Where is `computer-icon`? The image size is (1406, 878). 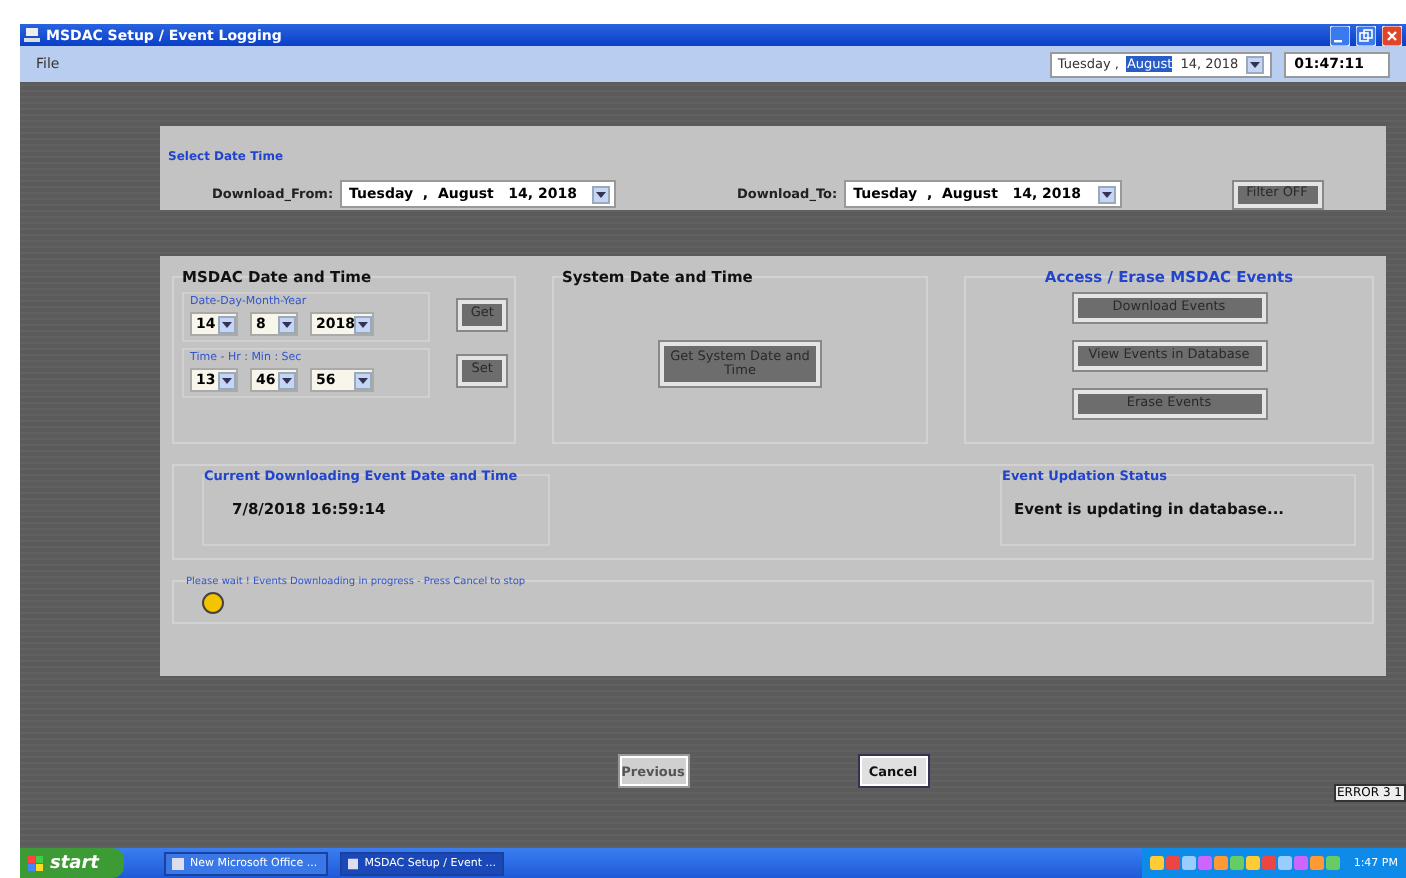
computer-icon is located at coordinates (32, 35).